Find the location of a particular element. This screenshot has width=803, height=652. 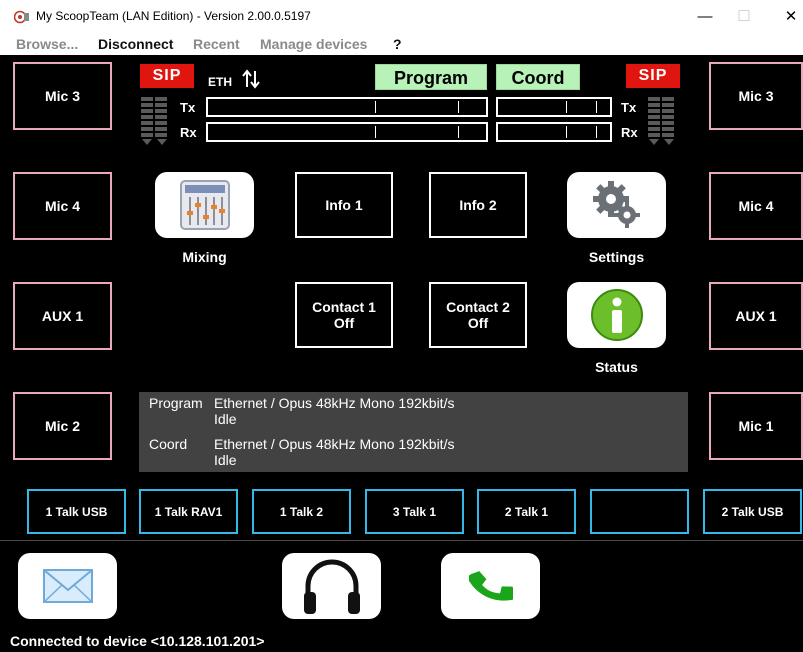

gears-icon is located at coordinates (616, 204).